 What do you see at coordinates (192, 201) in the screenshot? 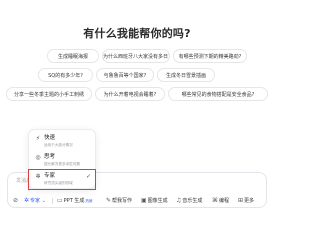
I see `music-label: 音乐生成` at bounding box center [192, 201].